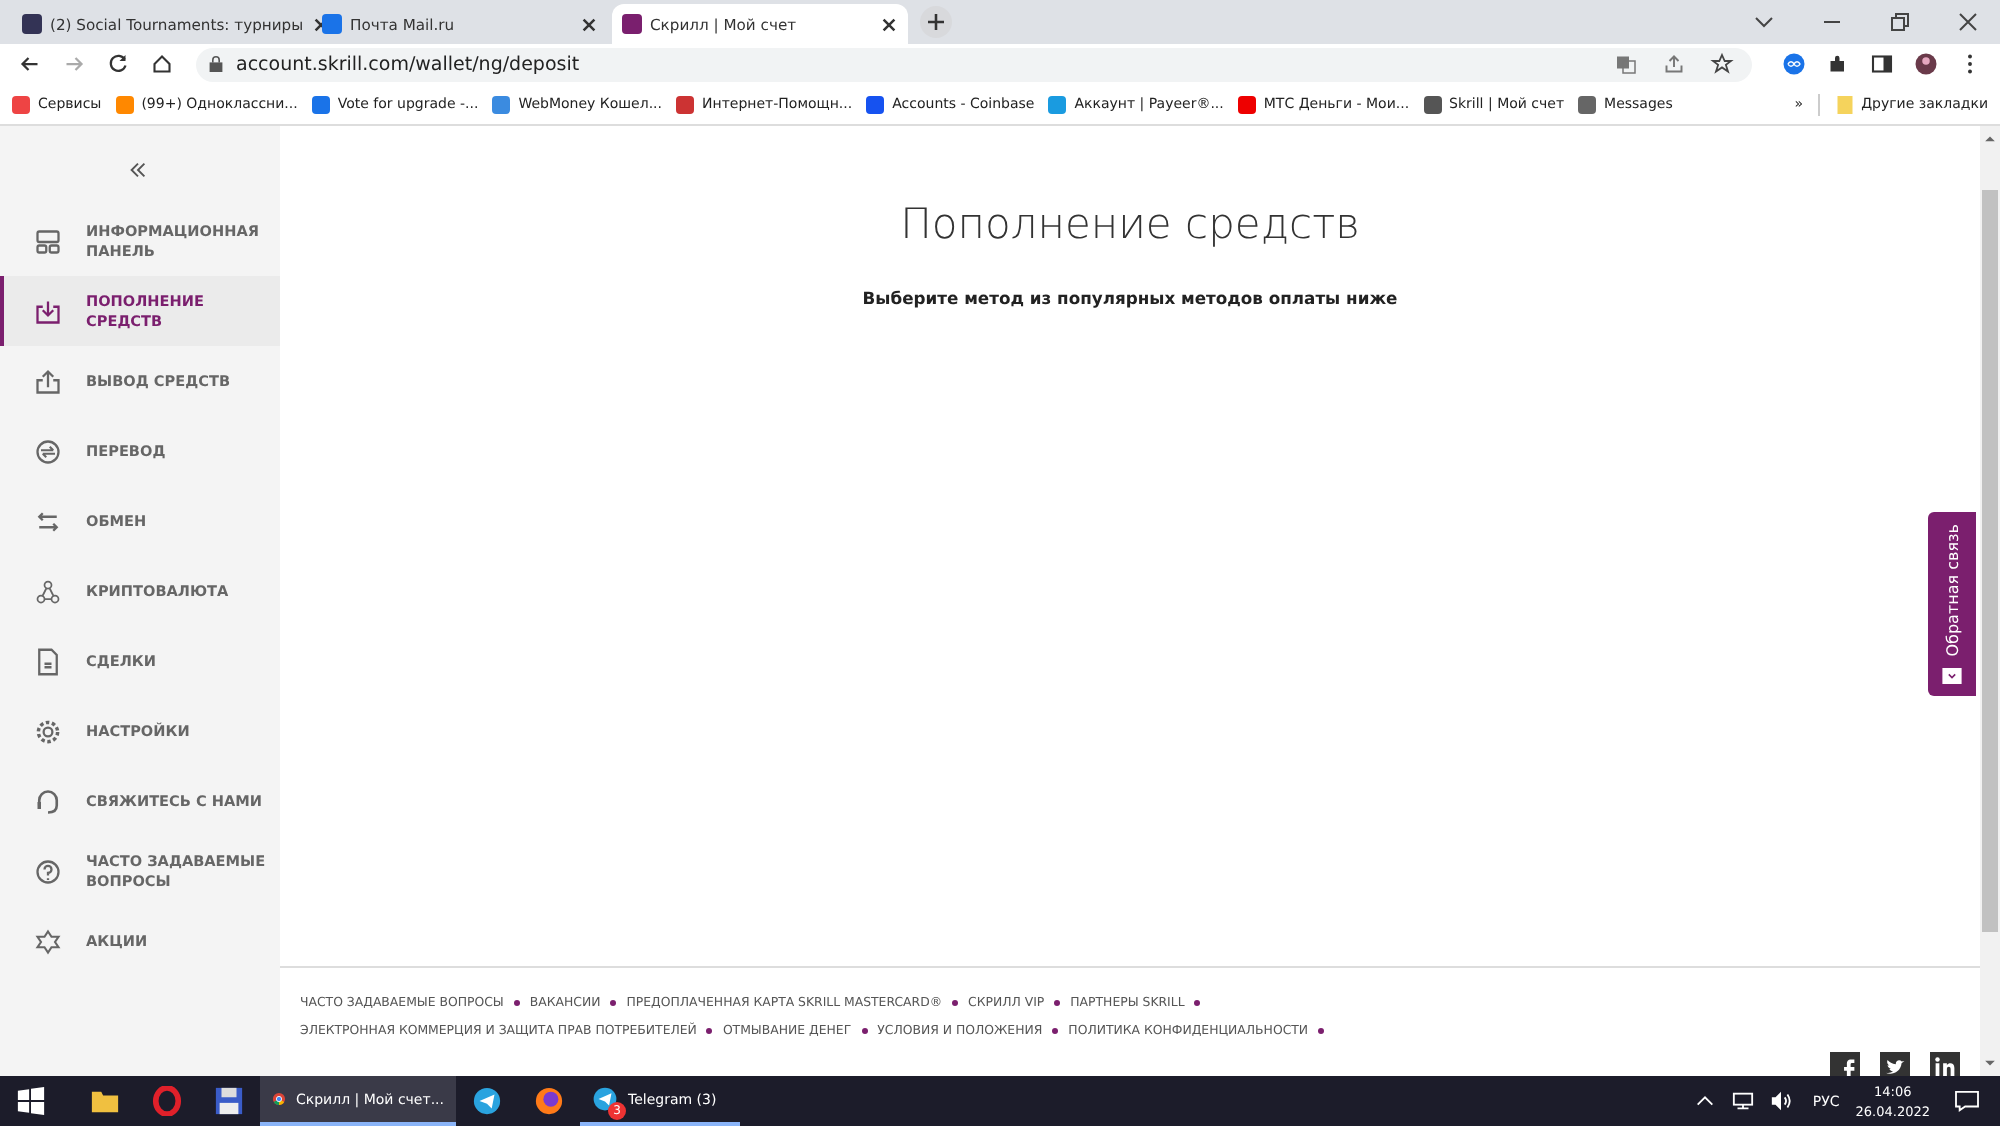 This screenshot has height=1126, width=2000. Describe the element at coordinates (1990, 601) in the screenshot. I see `scrollbar` at that location.